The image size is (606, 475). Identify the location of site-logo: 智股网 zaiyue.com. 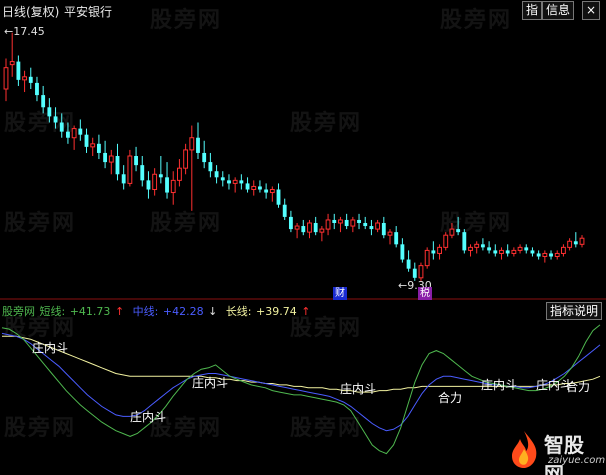
(555, 451).